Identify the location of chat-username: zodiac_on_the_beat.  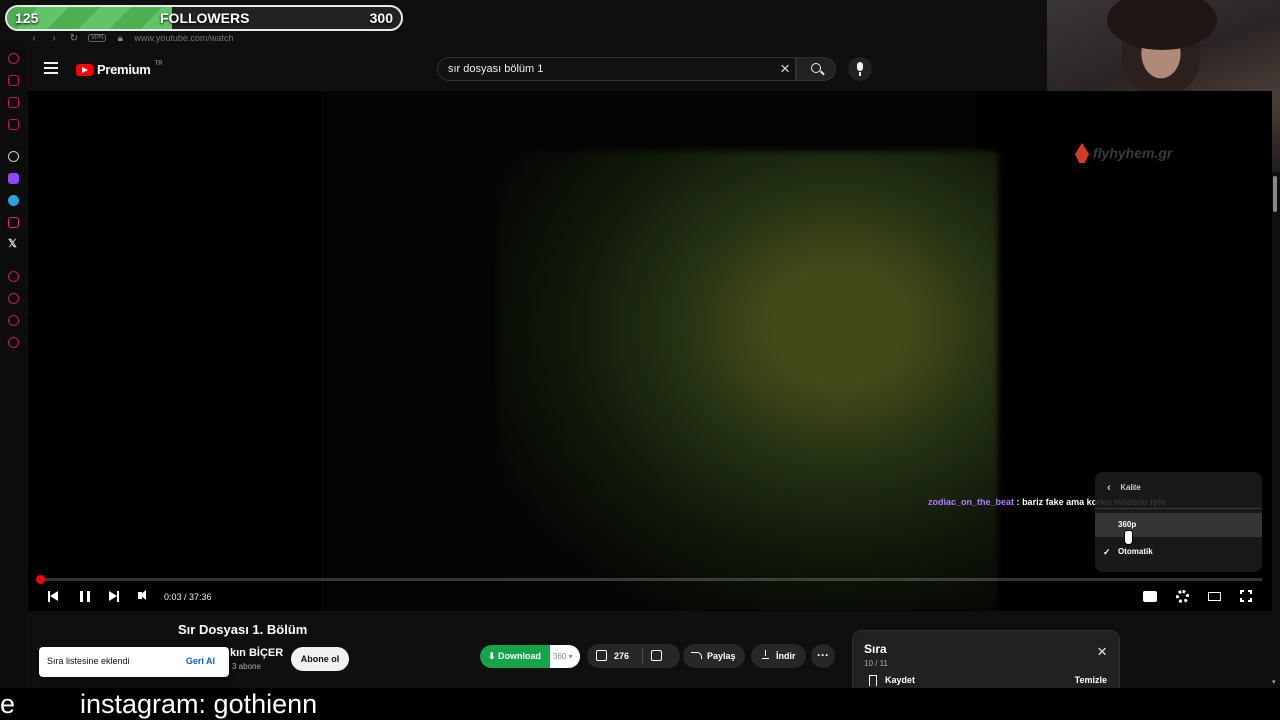
(971, 502).